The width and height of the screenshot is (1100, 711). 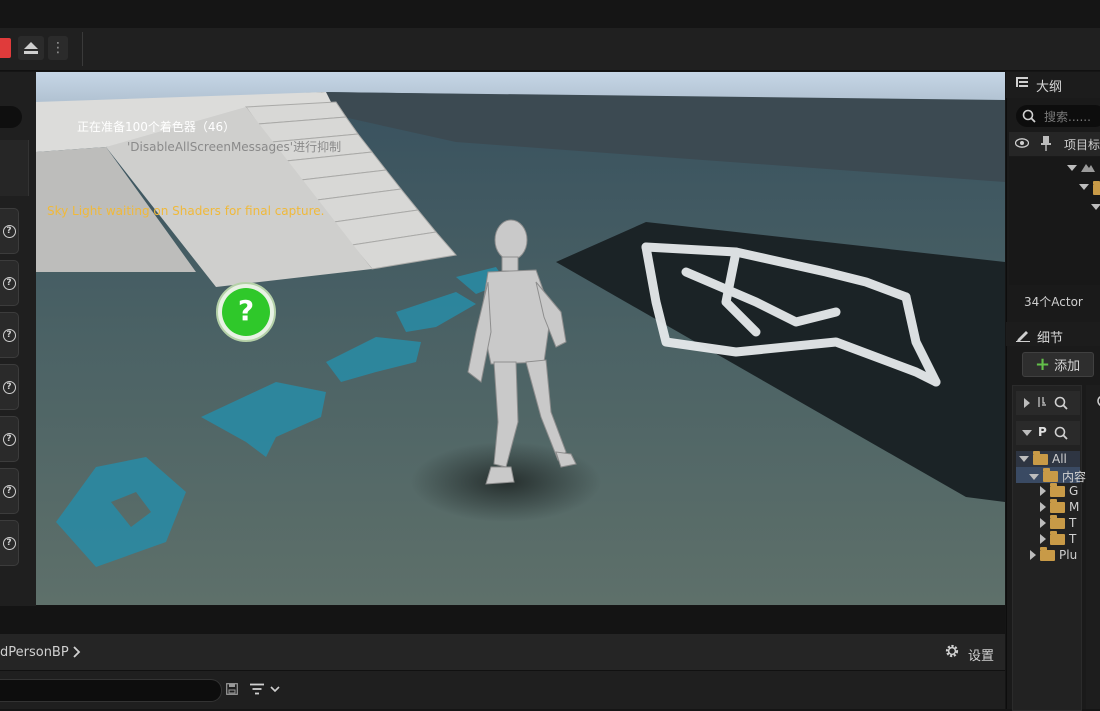 What do you see at coordinates (1022, 143) in the screenshot?
I see `eye-icon` at bounding box center [1022, 143].